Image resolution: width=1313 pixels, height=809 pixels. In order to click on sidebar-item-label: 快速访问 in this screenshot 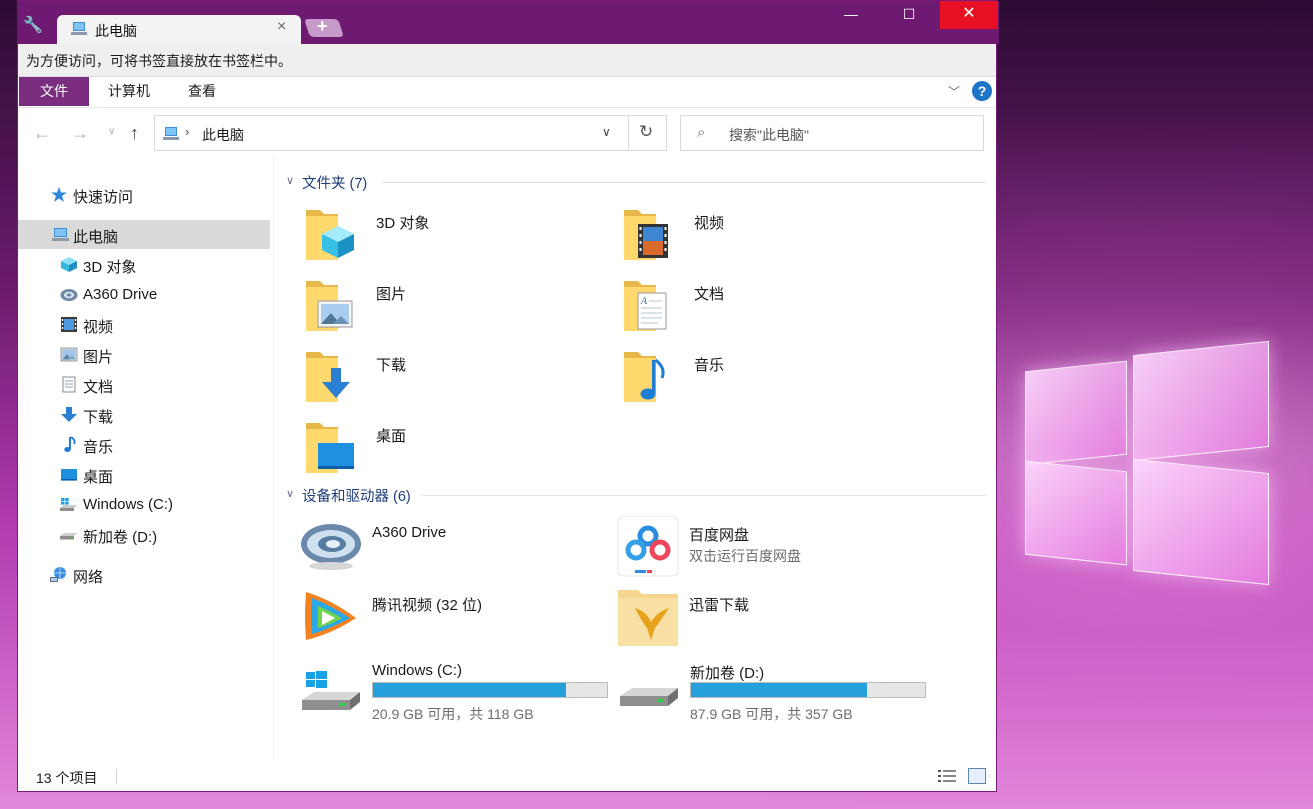, I will do `click(103, 197)`.